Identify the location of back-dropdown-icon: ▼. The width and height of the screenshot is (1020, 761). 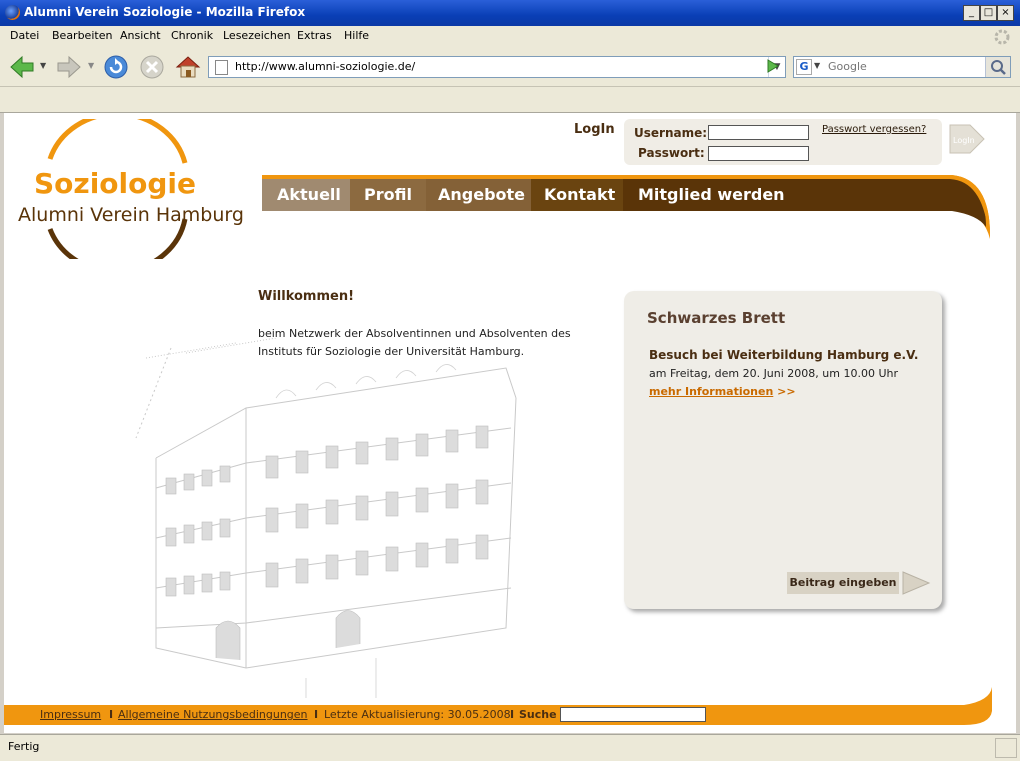
(43, 65).